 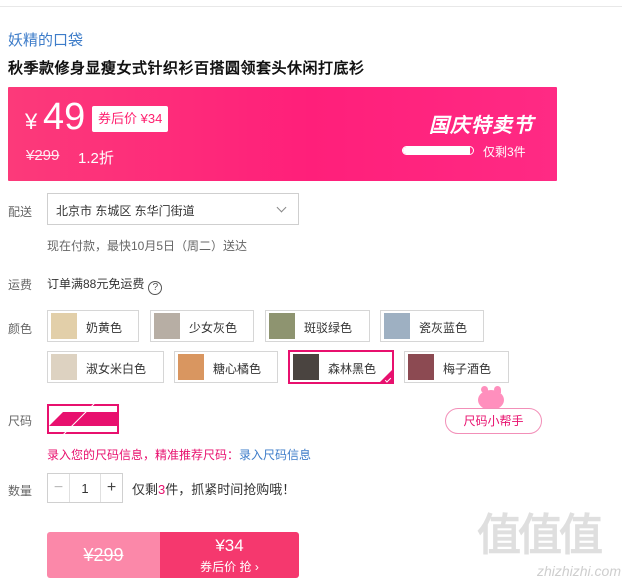 What do you see at coordinates (493, 421) in the screenshot?
I see `size-helper-button: 尺码小帮手` at bounding box center [493, 421].